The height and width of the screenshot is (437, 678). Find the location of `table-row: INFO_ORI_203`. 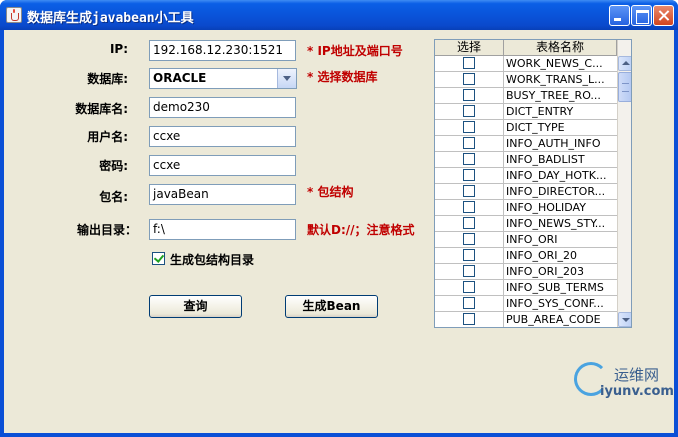

table-row: INFO_ORI_203 is located at coordinates (526, 272).